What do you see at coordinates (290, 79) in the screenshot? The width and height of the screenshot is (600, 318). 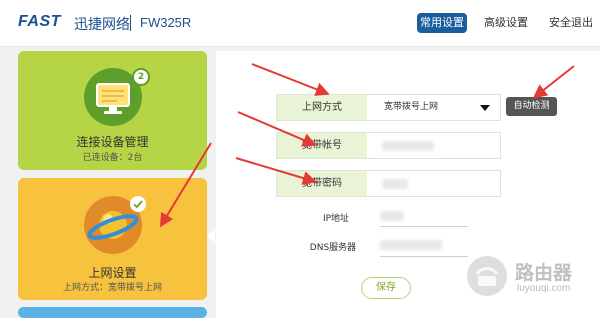 I see `arrow-to-connection-type` at bounding box center [290, 79].